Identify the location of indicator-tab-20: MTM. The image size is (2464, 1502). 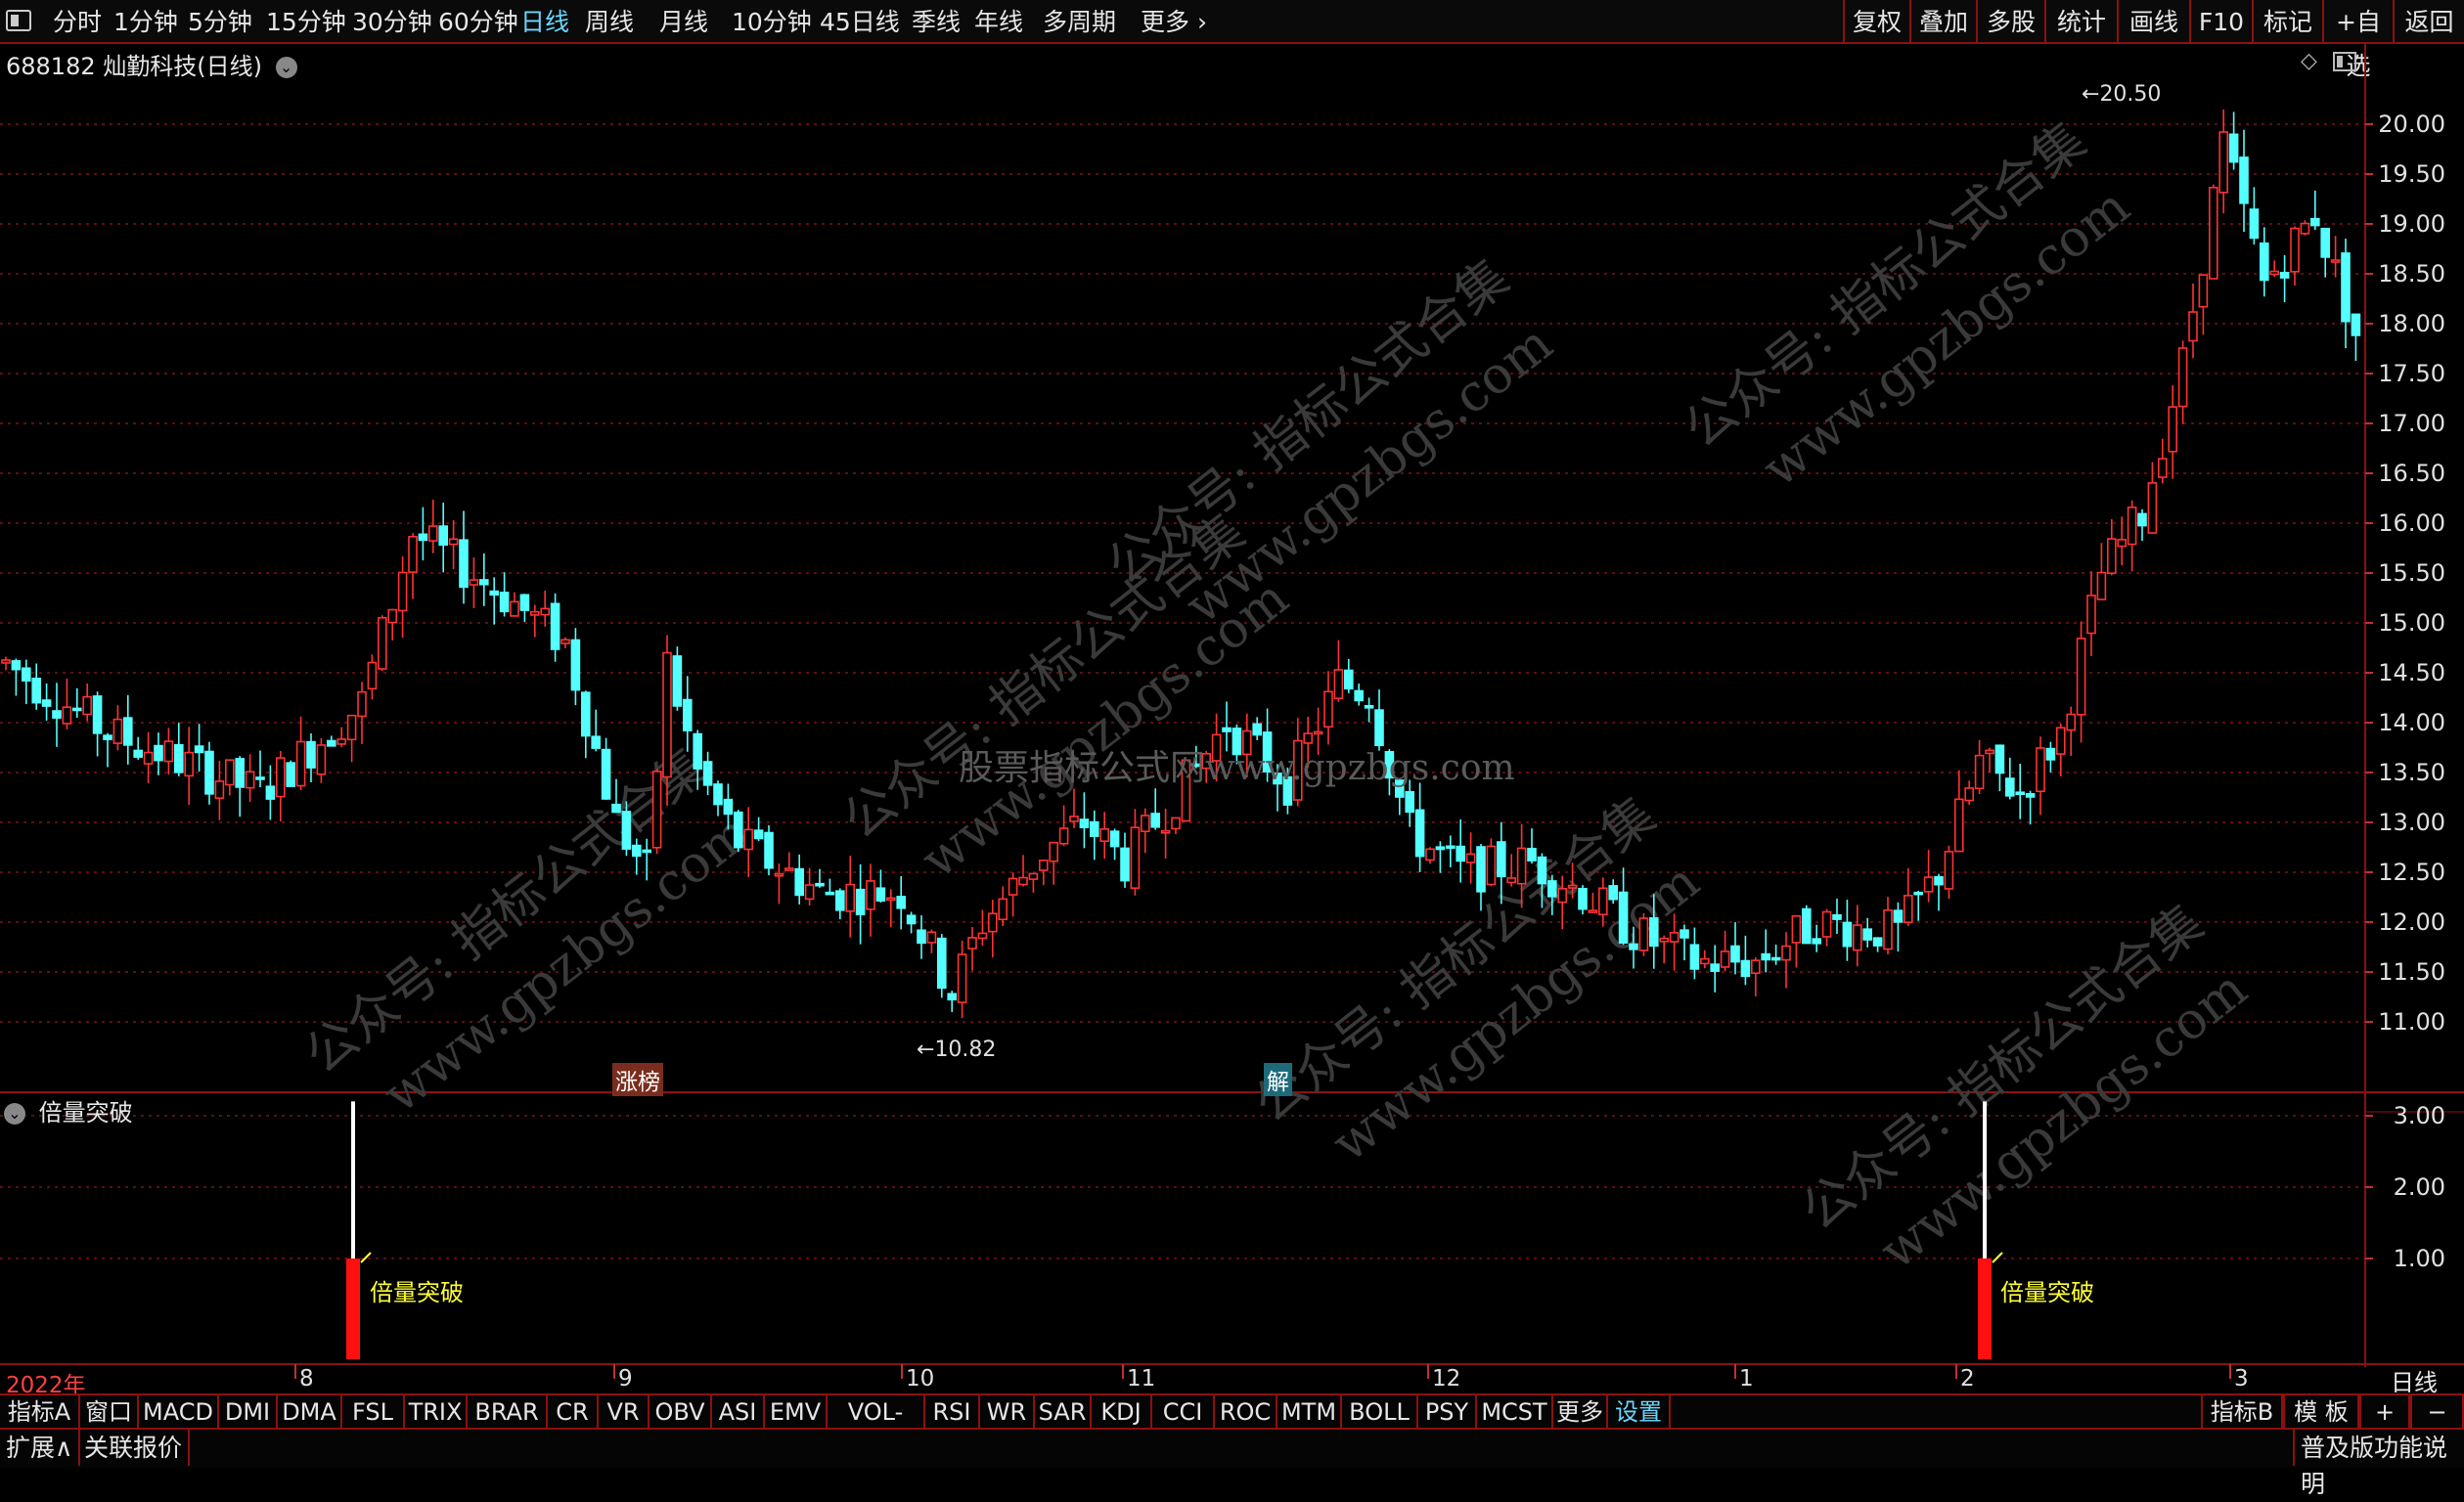
(1309, 1412).